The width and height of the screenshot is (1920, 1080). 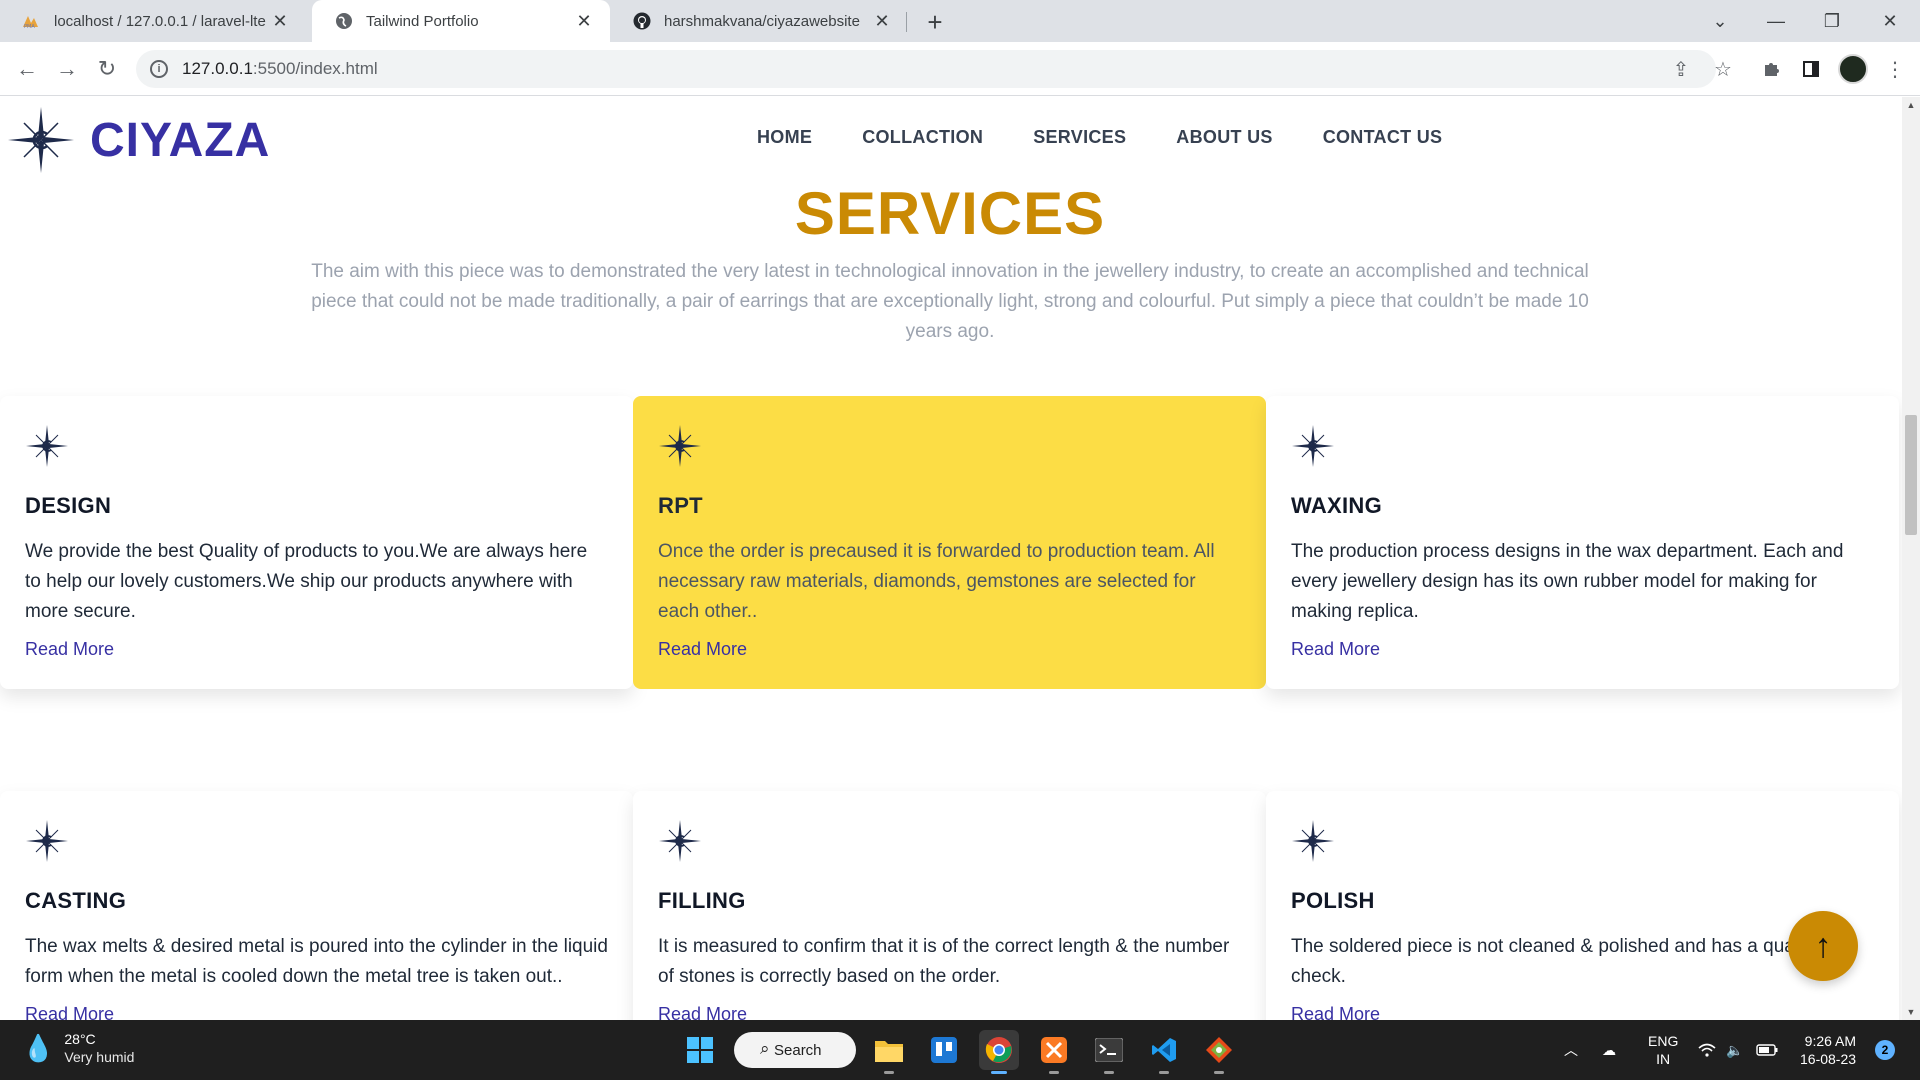 I want to click on scroll-to-top-button: ↑, so click(x=1823, y=946).